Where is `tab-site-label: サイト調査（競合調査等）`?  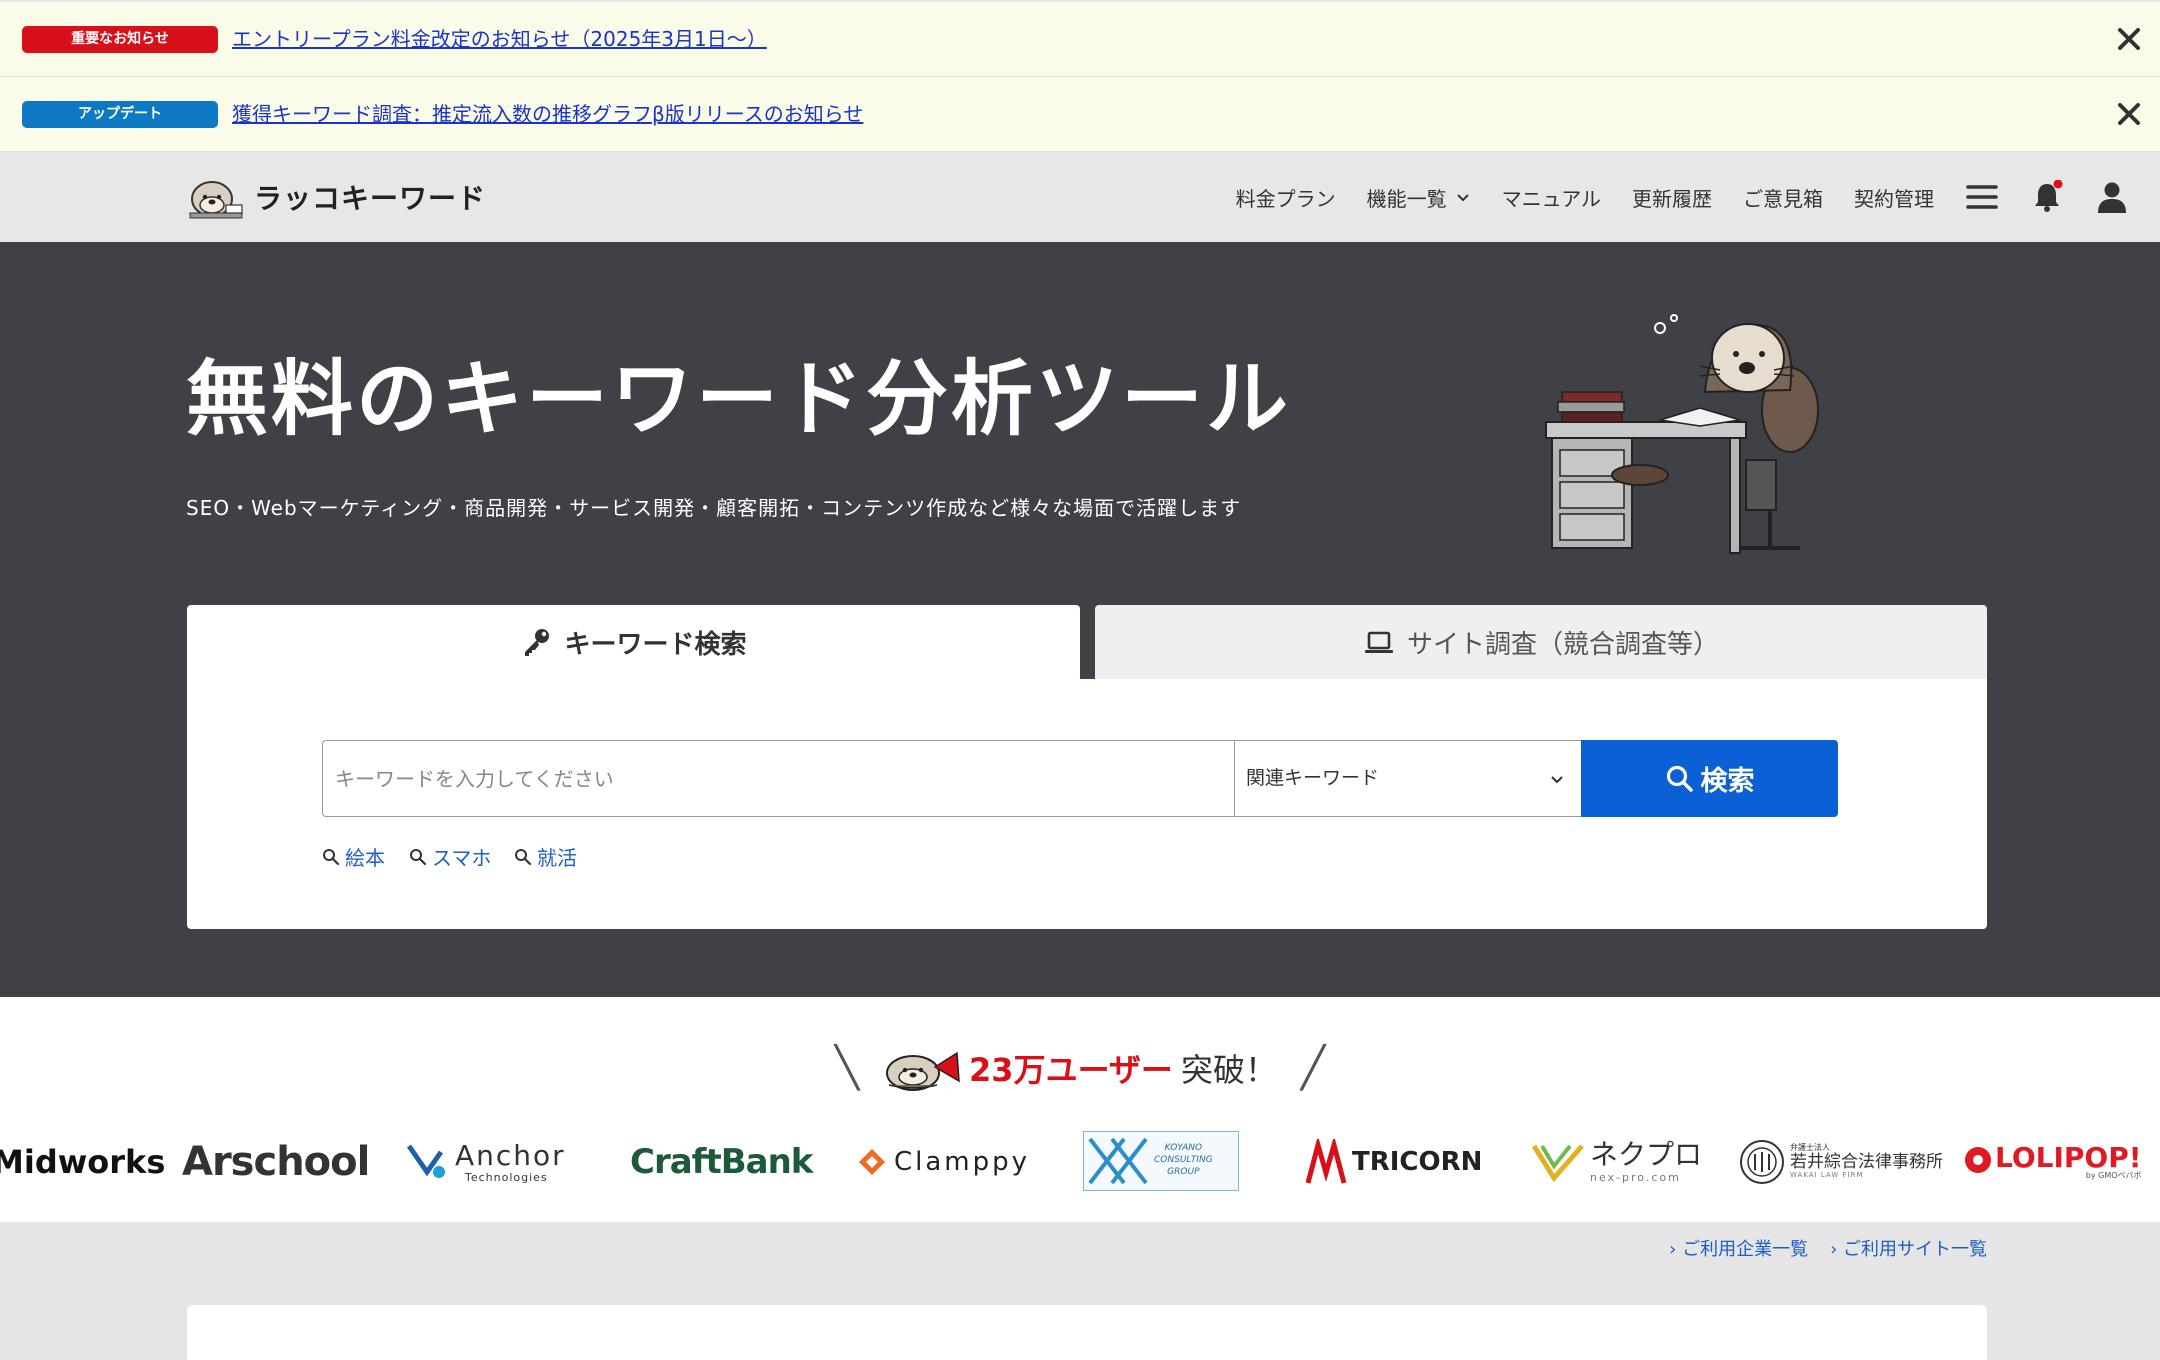 tab-site-label: サイト調査（競合調査等） is located at coordinates (1562, 644).